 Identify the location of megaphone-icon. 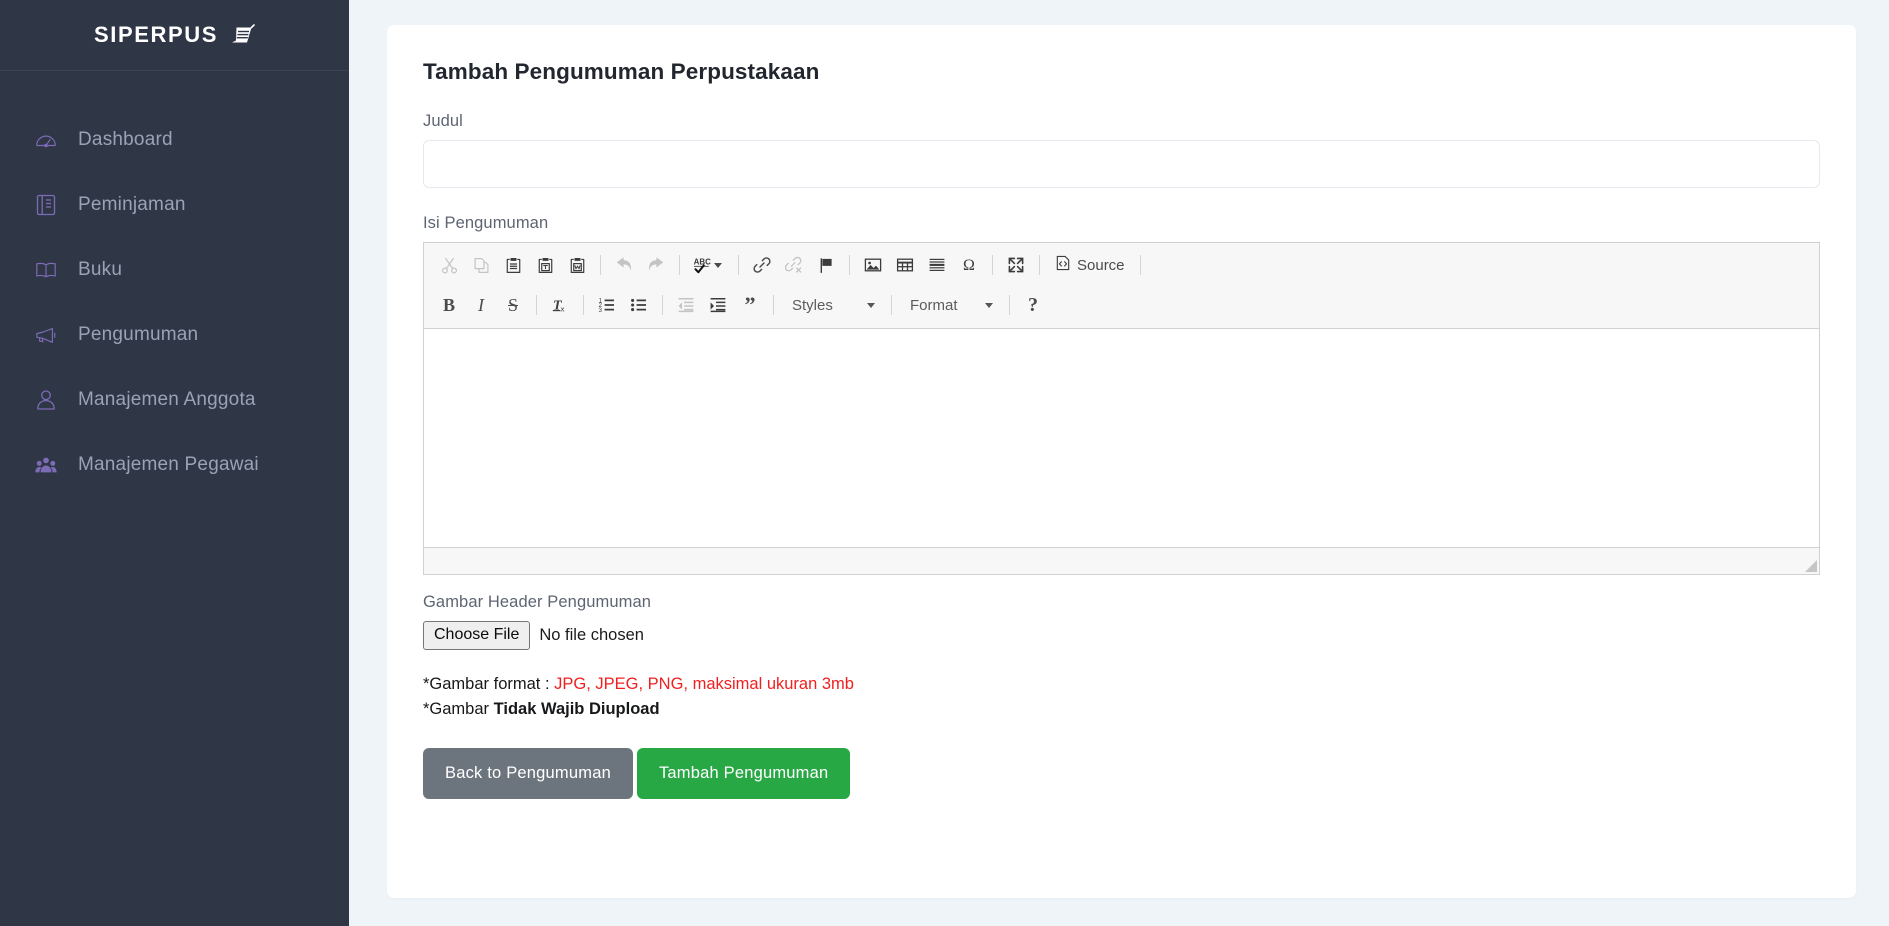
(46, 335).